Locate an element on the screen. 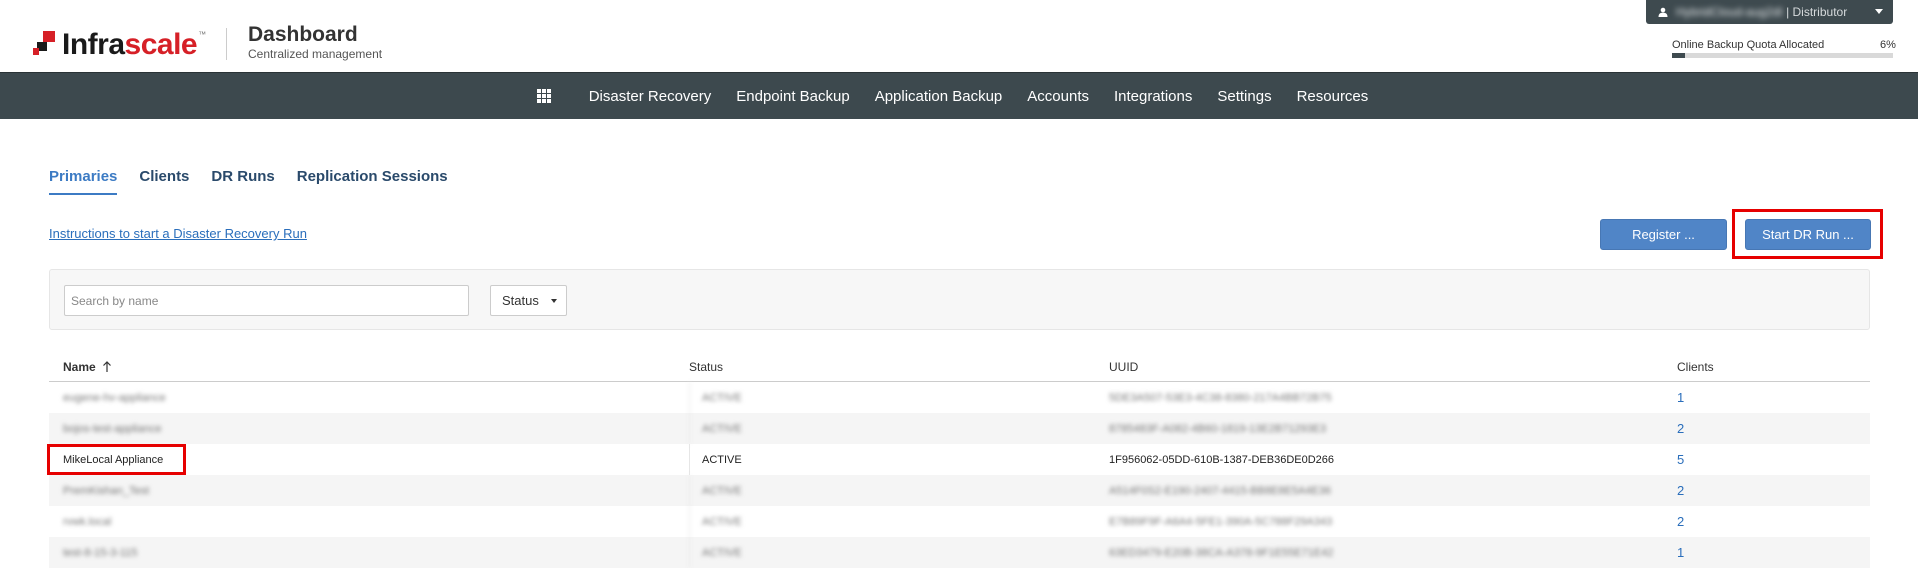 The width and height of the screenshot is (1918, 568). chevron-down-icon is located at coordinates (1879, 11).